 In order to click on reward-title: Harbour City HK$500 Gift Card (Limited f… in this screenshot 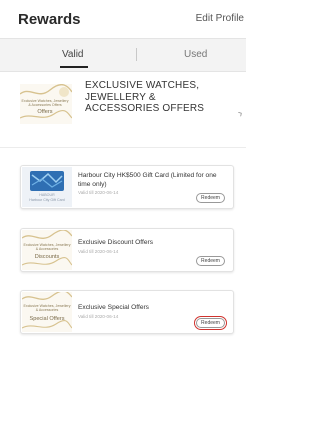, I will do `click(147, 180)`.